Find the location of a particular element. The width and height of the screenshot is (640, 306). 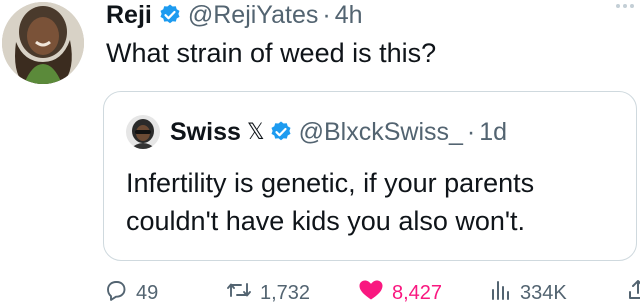

heart-icon is located at coordinates (371, 292).